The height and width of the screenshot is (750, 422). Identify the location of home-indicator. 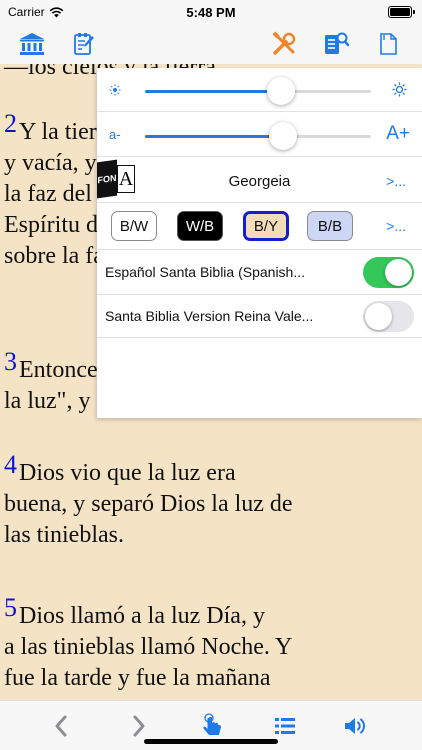
(211, 741).